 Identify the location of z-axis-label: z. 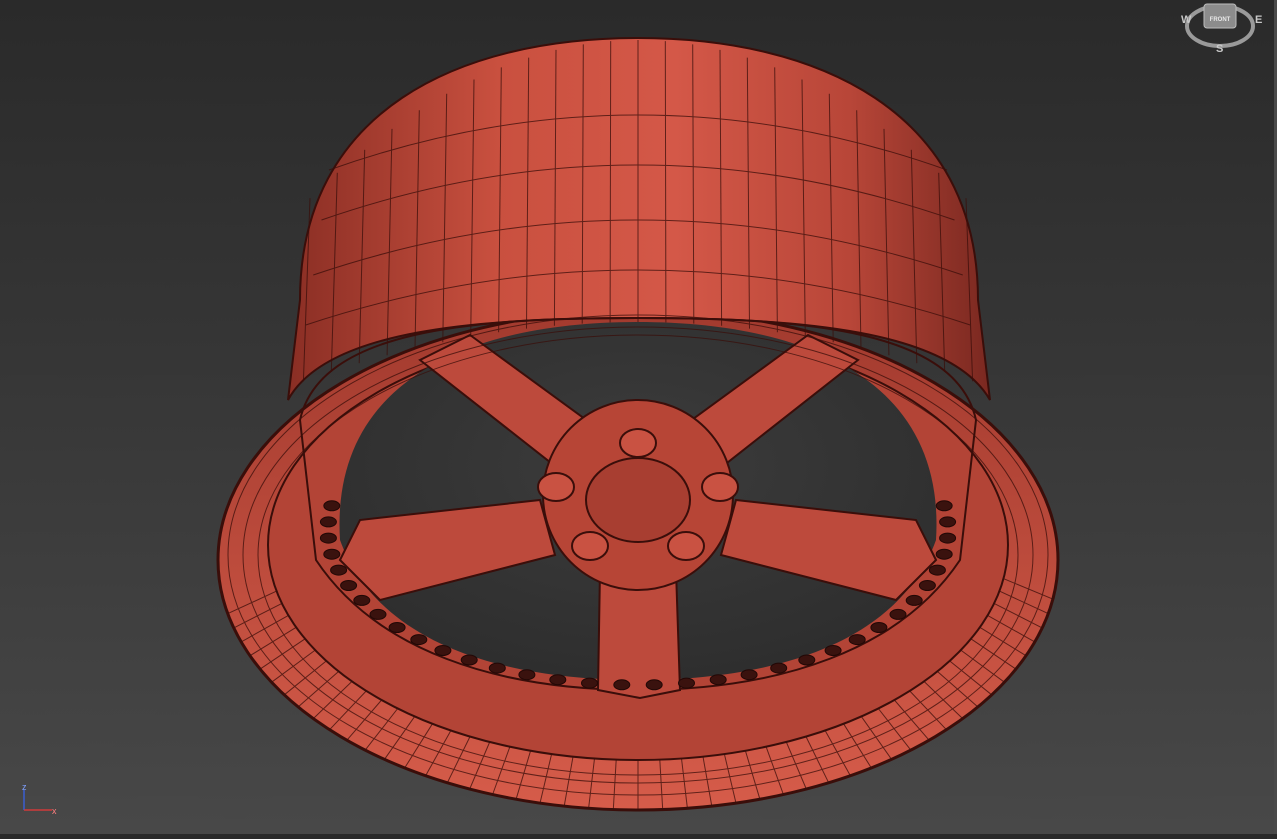
(24, 788).